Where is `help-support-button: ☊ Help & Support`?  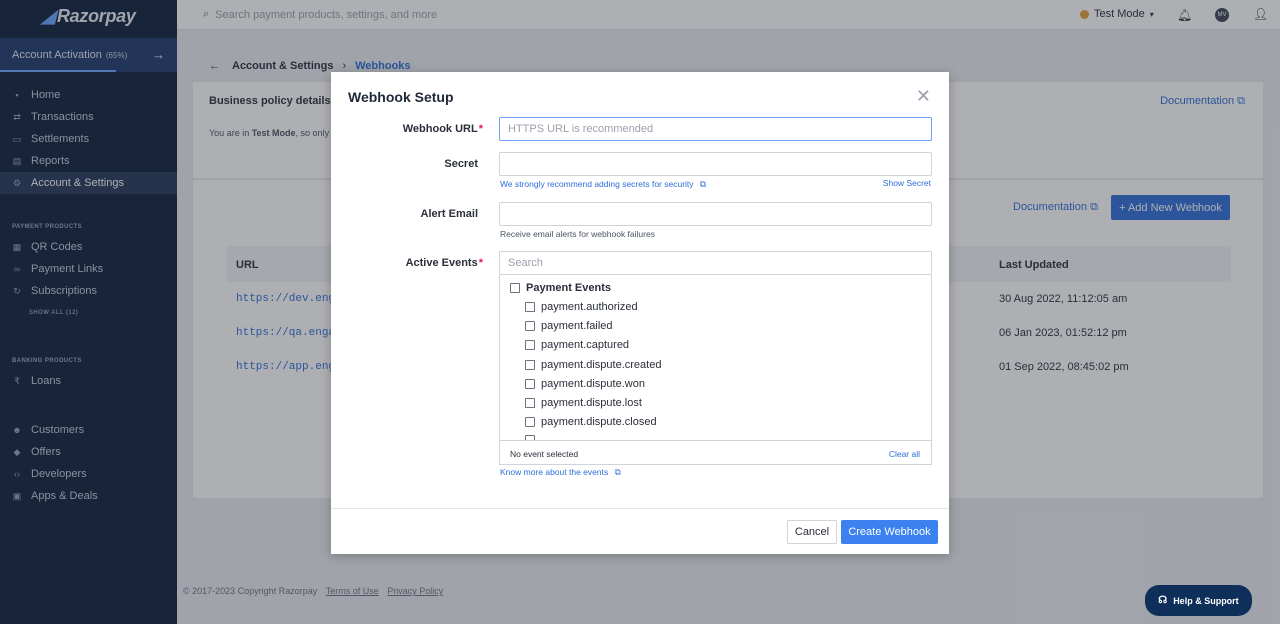 help-support-button: ☊ Help & Support is located at coordinates (1198, 600).